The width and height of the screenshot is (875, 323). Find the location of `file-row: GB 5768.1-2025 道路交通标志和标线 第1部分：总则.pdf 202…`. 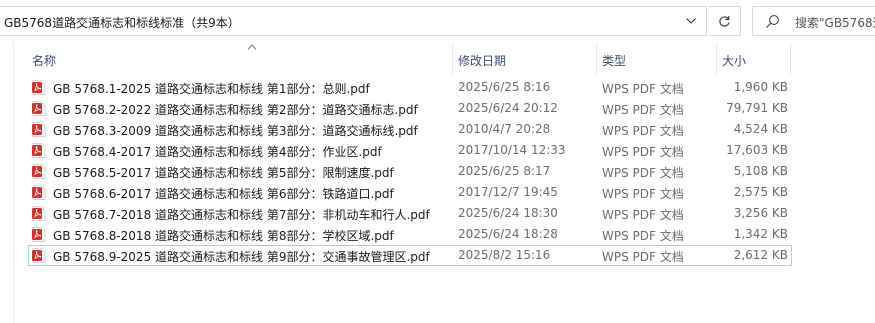

file-row: GB 5768.1-2025 道路交通标志和标线 第1部分：总则.pdf 202… is located at coordinates (437, 87).